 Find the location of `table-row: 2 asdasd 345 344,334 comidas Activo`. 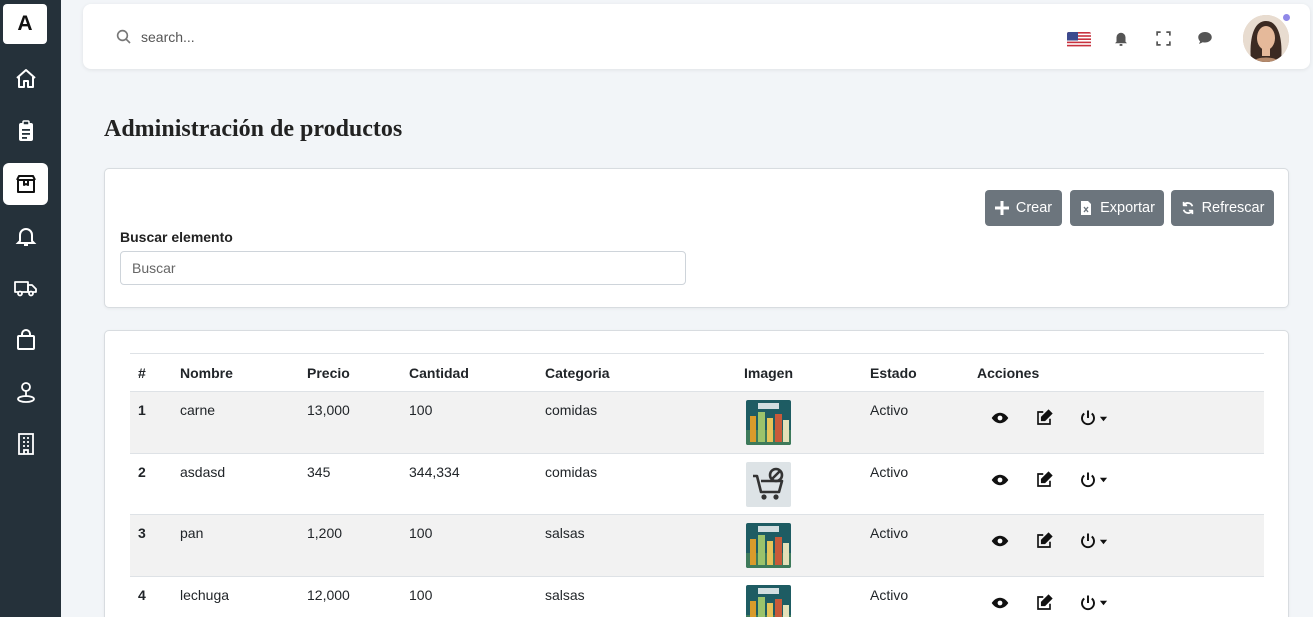

table-row: 2 asdasd 345 344,334 comidas Activo is located at coordinates (697, 484).